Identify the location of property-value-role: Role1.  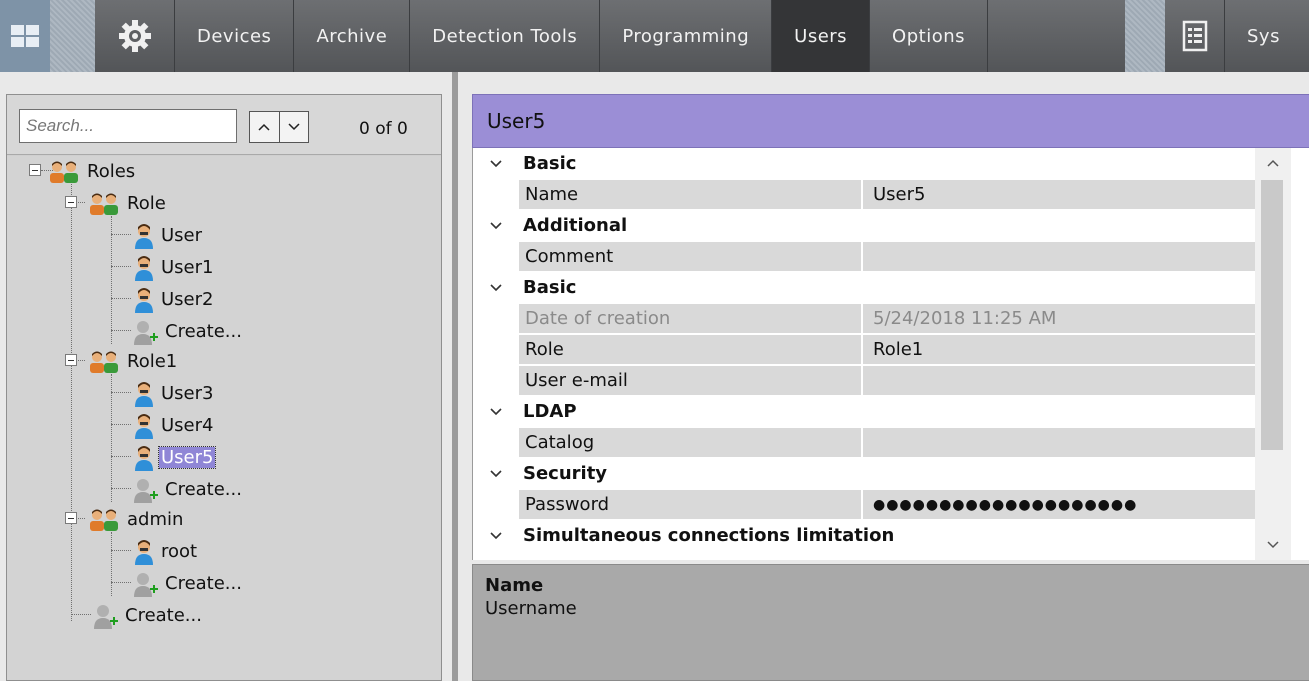
(1059, 349).